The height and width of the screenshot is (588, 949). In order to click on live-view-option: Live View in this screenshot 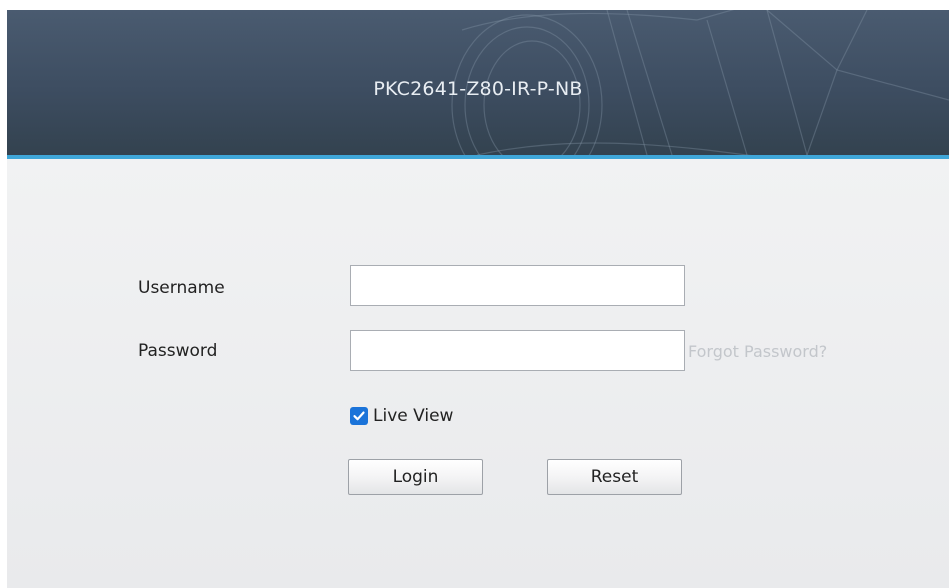, I will do `click(401, 416)`.